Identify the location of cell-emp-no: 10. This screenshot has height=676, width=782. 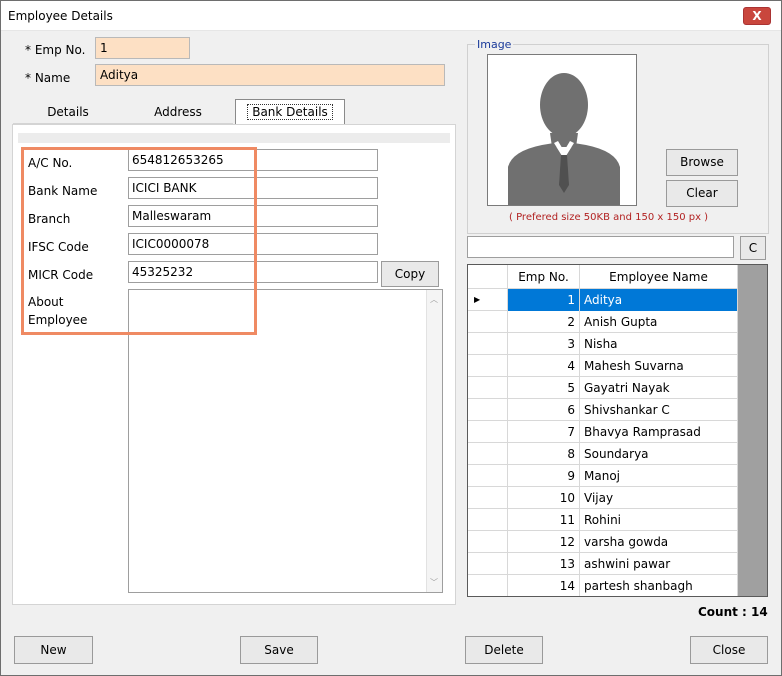
(544, 498).